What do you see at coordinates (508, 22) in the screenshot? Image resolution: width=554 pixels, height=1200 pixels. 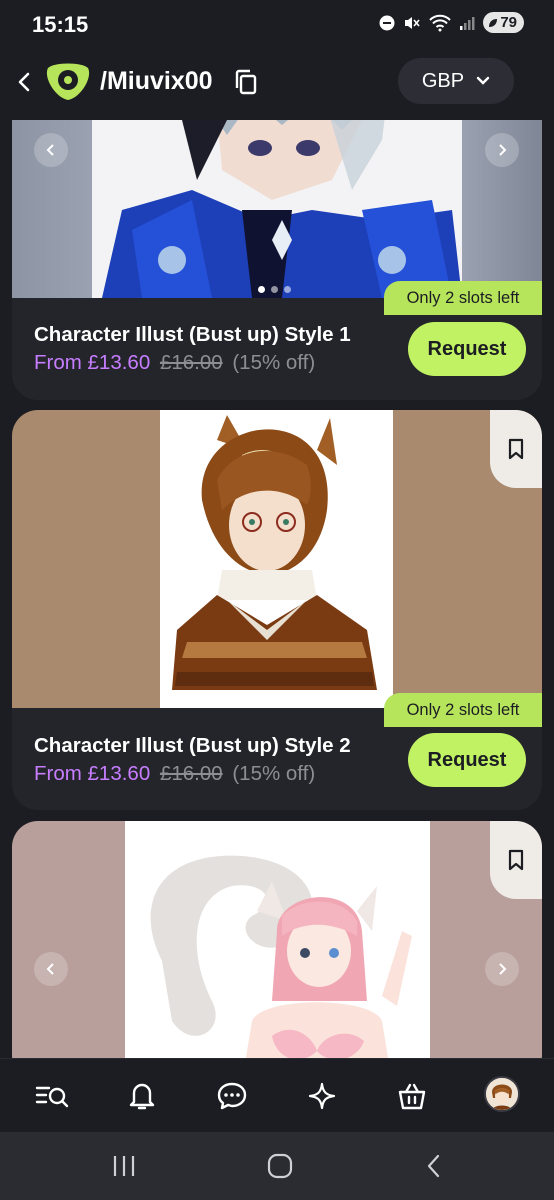 I see `battery-level: 79` at bounding box center [508, 22].